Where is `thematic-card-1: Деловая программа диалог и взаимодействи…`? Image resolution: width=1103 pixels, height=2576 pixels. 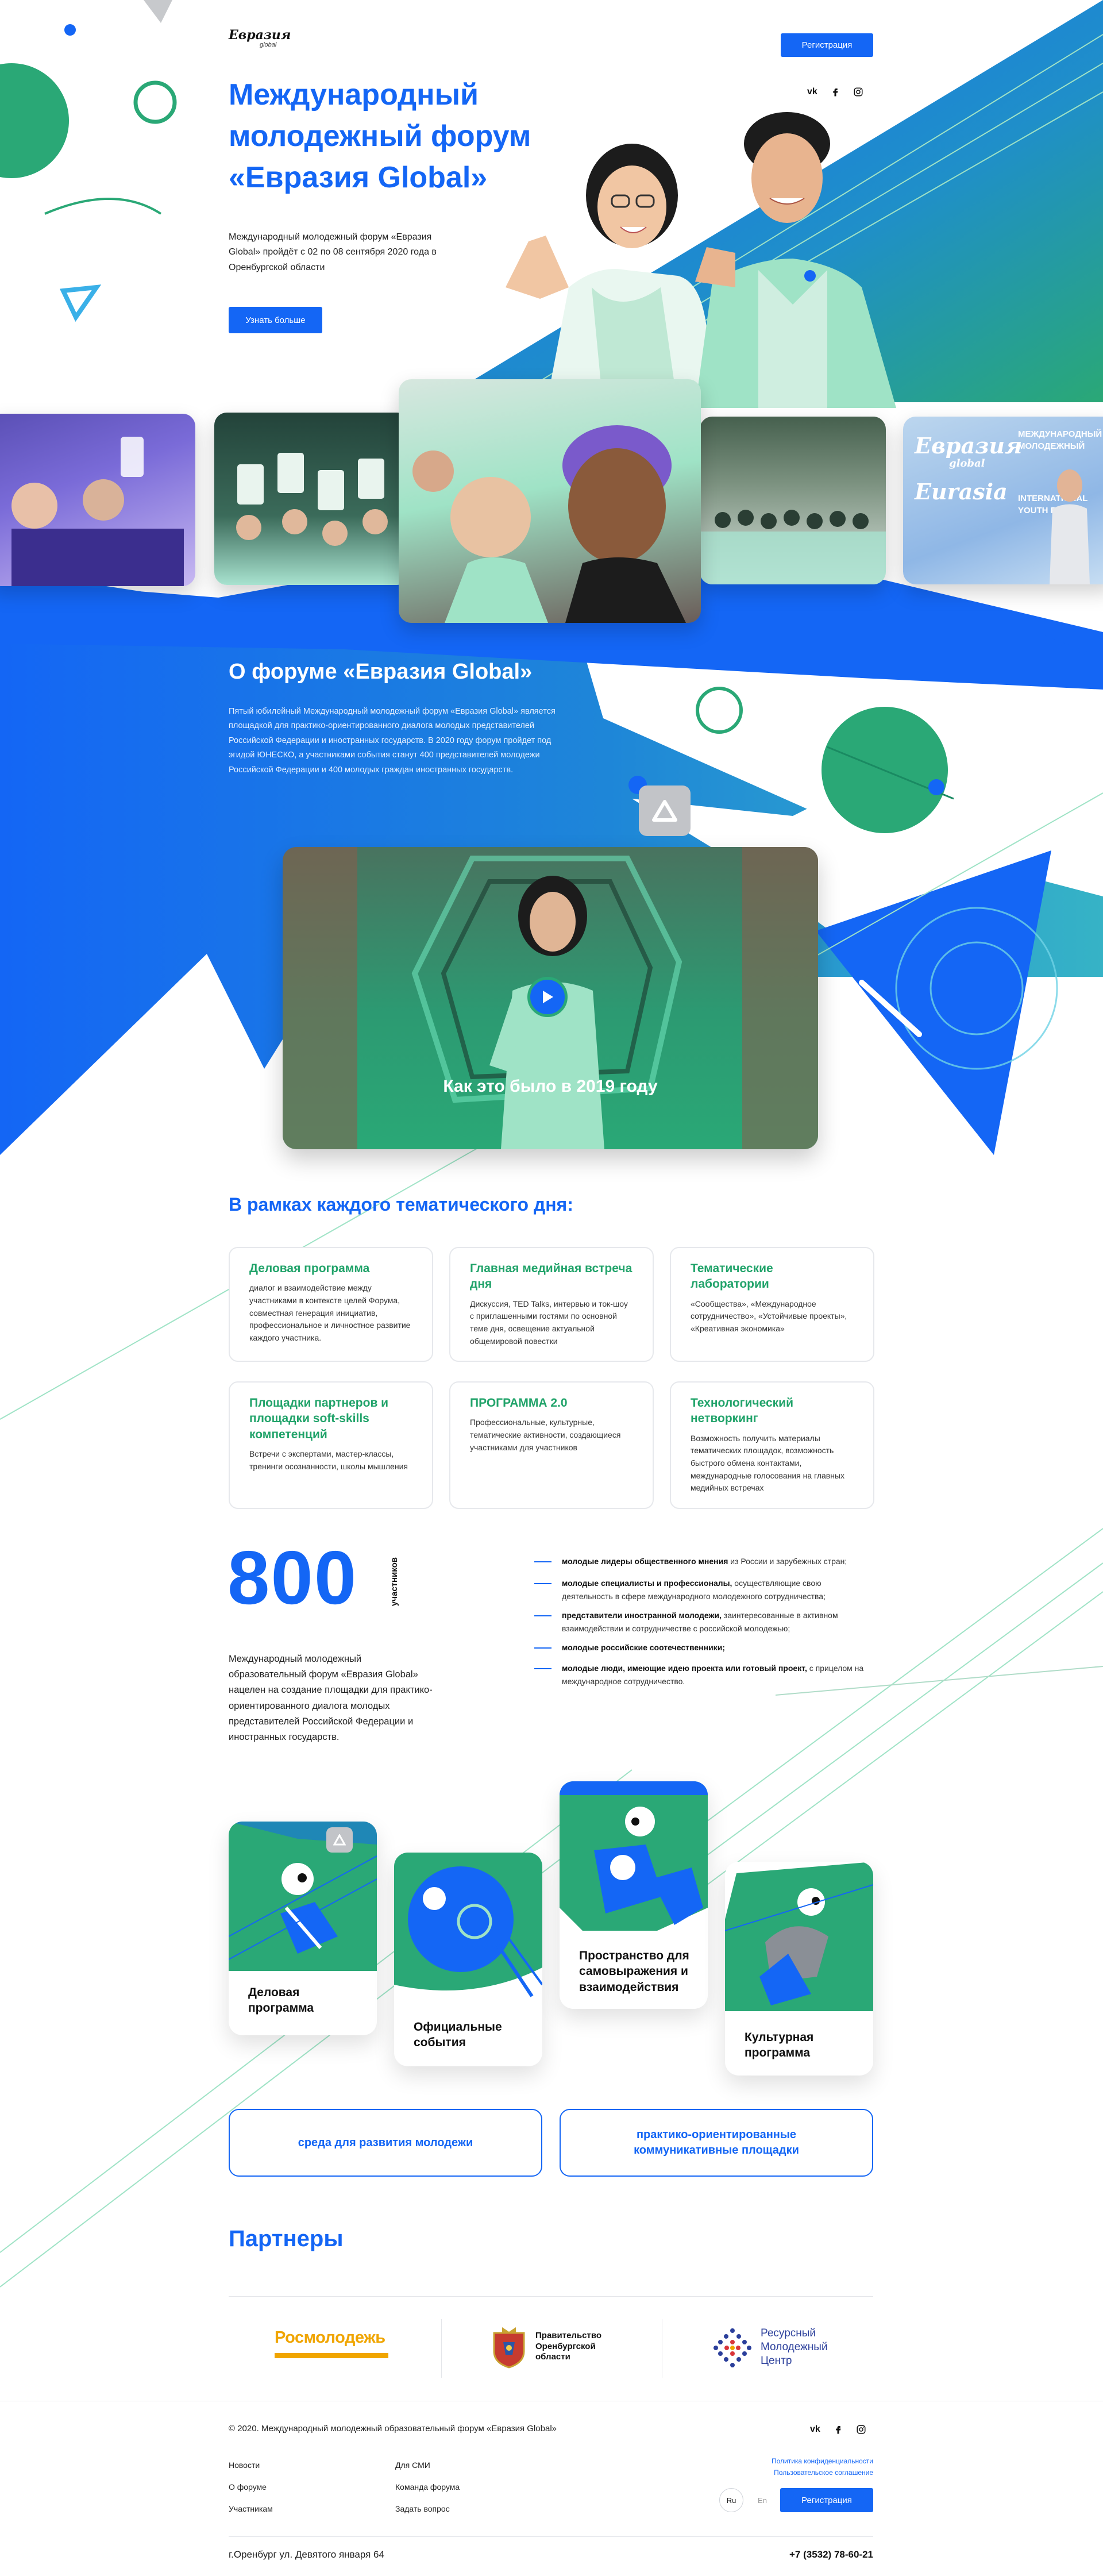
thematic-card-1: Деловая программа диалог и взаимодействи… is located at coordinates (331, 1304).